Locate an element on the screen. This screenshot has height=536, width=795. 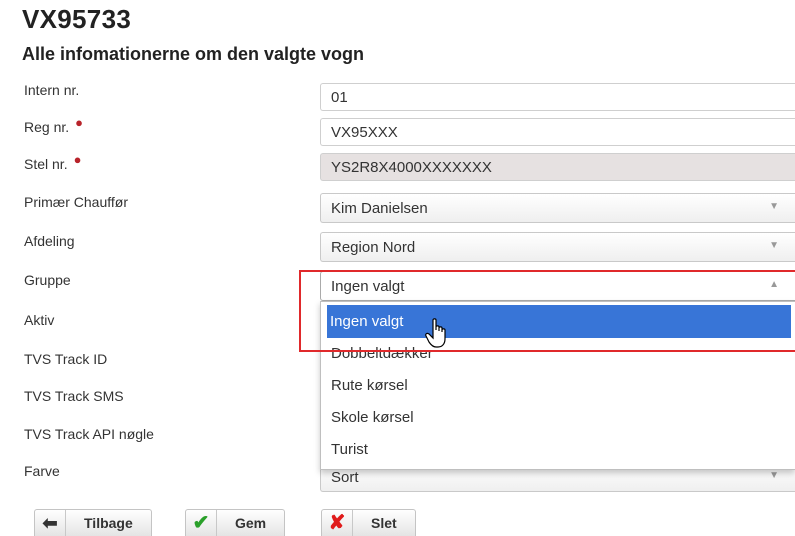
page-title: VX95733 is located at coordinates (77, 19).